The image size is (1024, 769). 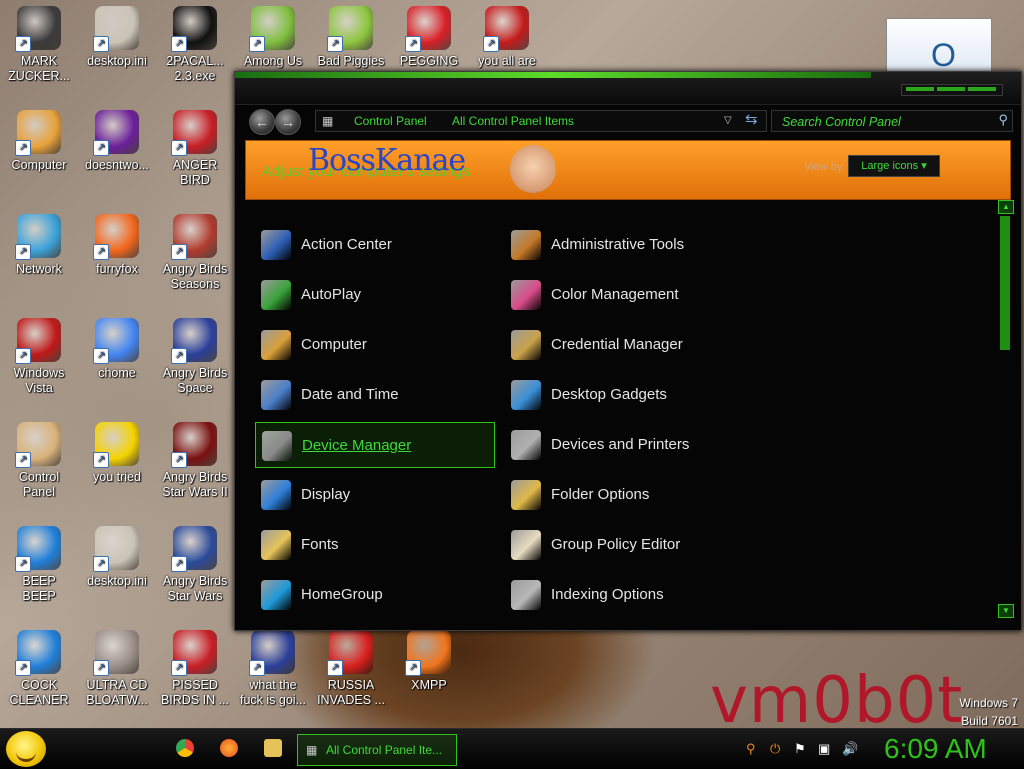 I want to click on desktop-icon-label: Angry Birds Star Wars II, so click(x=195, y=484).